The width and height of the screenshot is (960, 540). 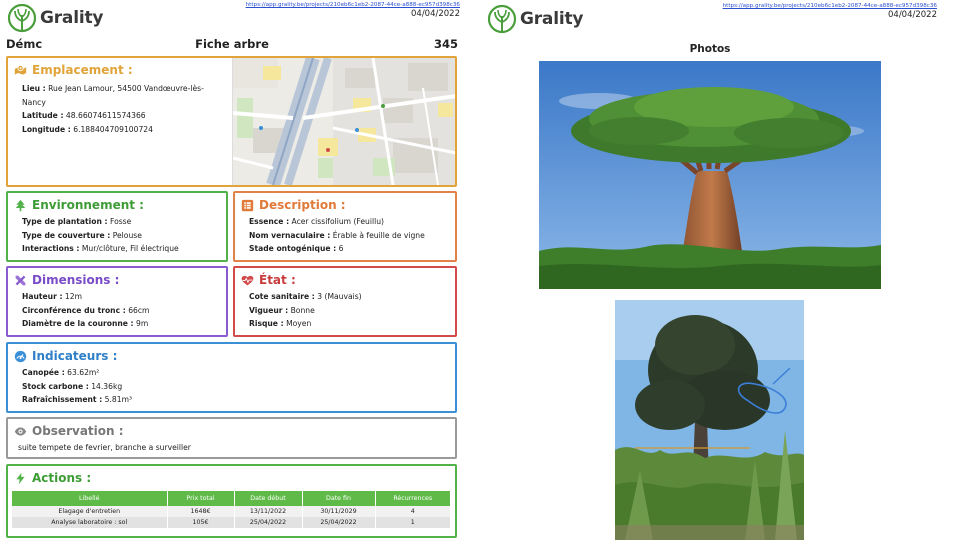 I want to click on emplacement-heading: Emplacement :, so click(x=73, y=70).